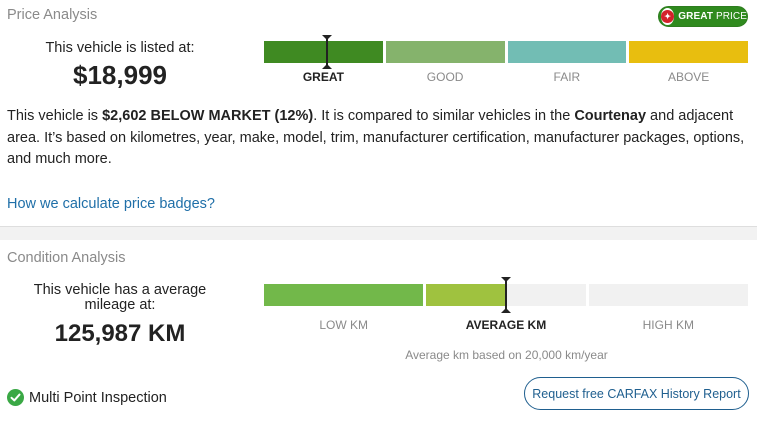 This screenshot has height=423, width=757. What do you see at coordinates (688, 77) in the screenshot?
I see `price-scale-label: ABOVE` at bounding box center [688, 77].